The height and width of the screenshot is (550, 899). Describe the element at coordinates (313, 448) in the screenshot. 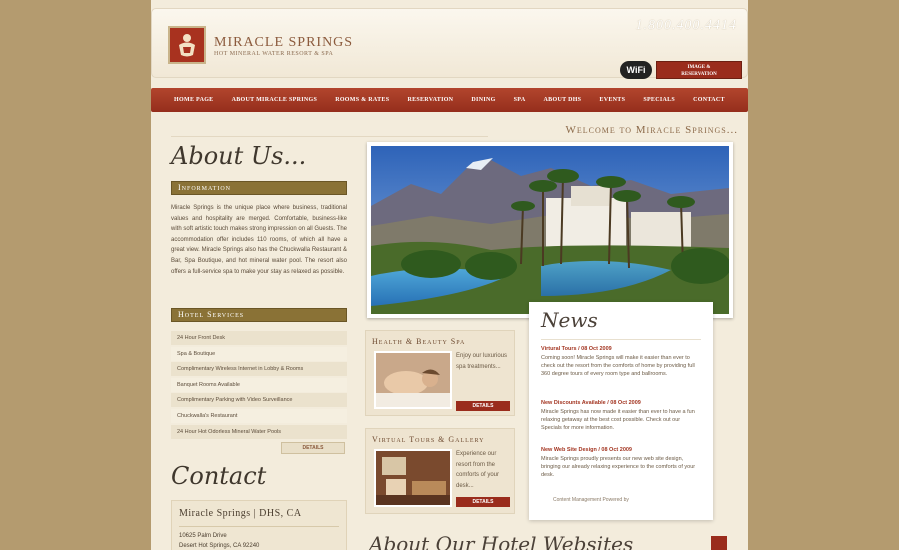

I see `services-details-button: DETAILS` at that location.